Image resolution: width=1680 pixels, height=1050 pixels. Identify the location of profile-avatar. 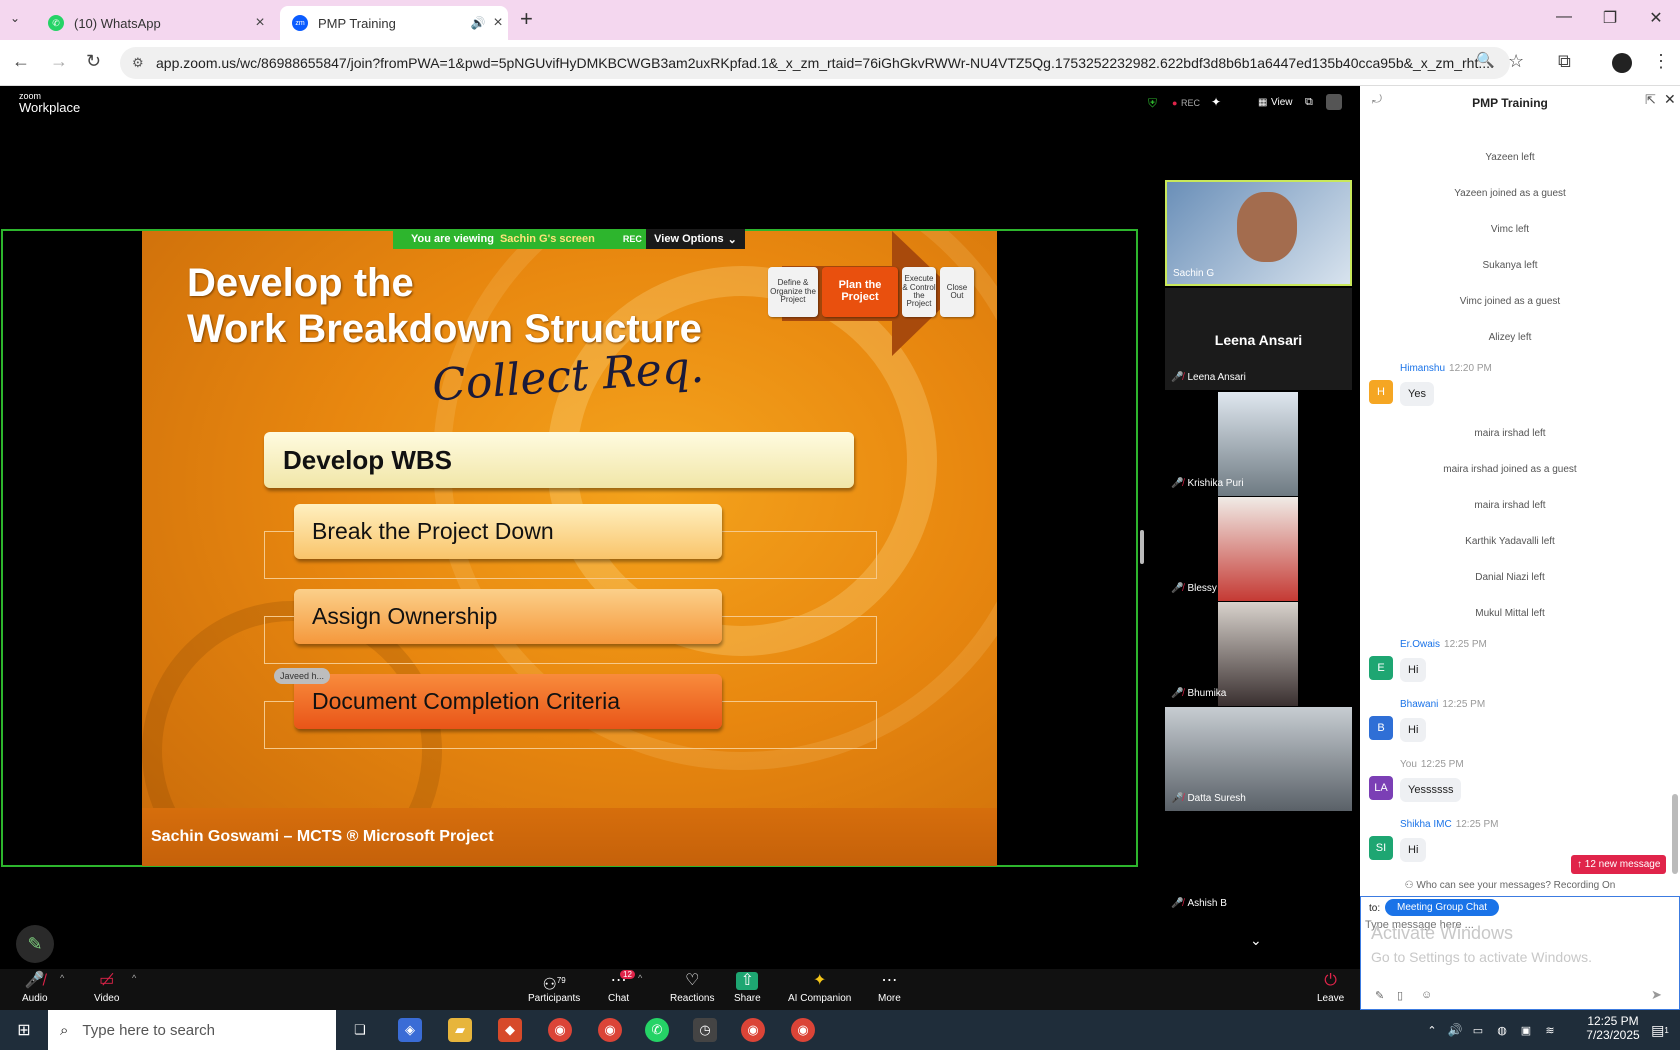
(1622, 63).